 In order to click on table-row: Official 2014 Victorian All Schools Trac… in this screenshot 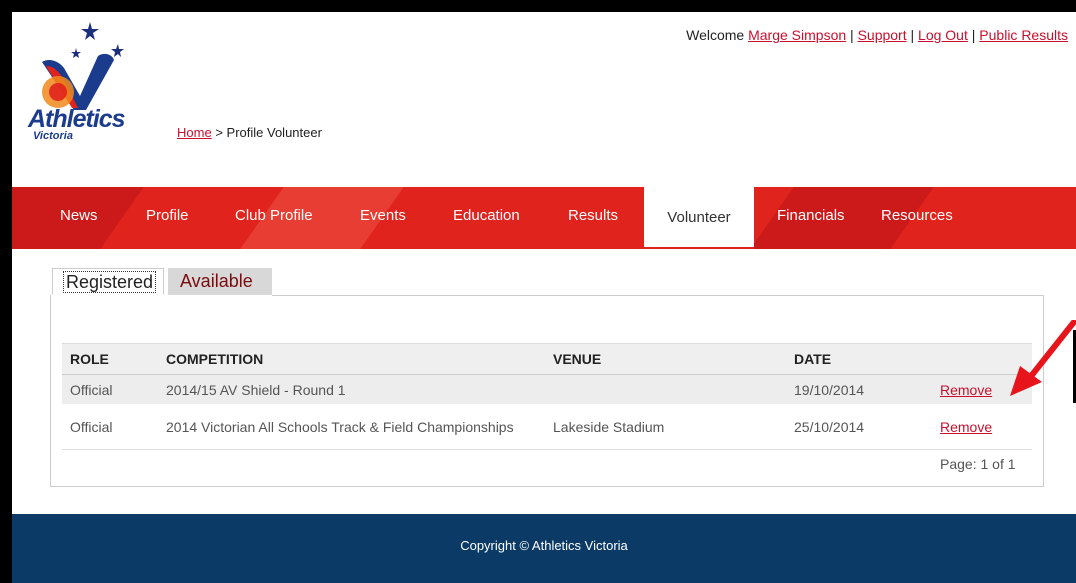, I will do `click(547, 427)`.